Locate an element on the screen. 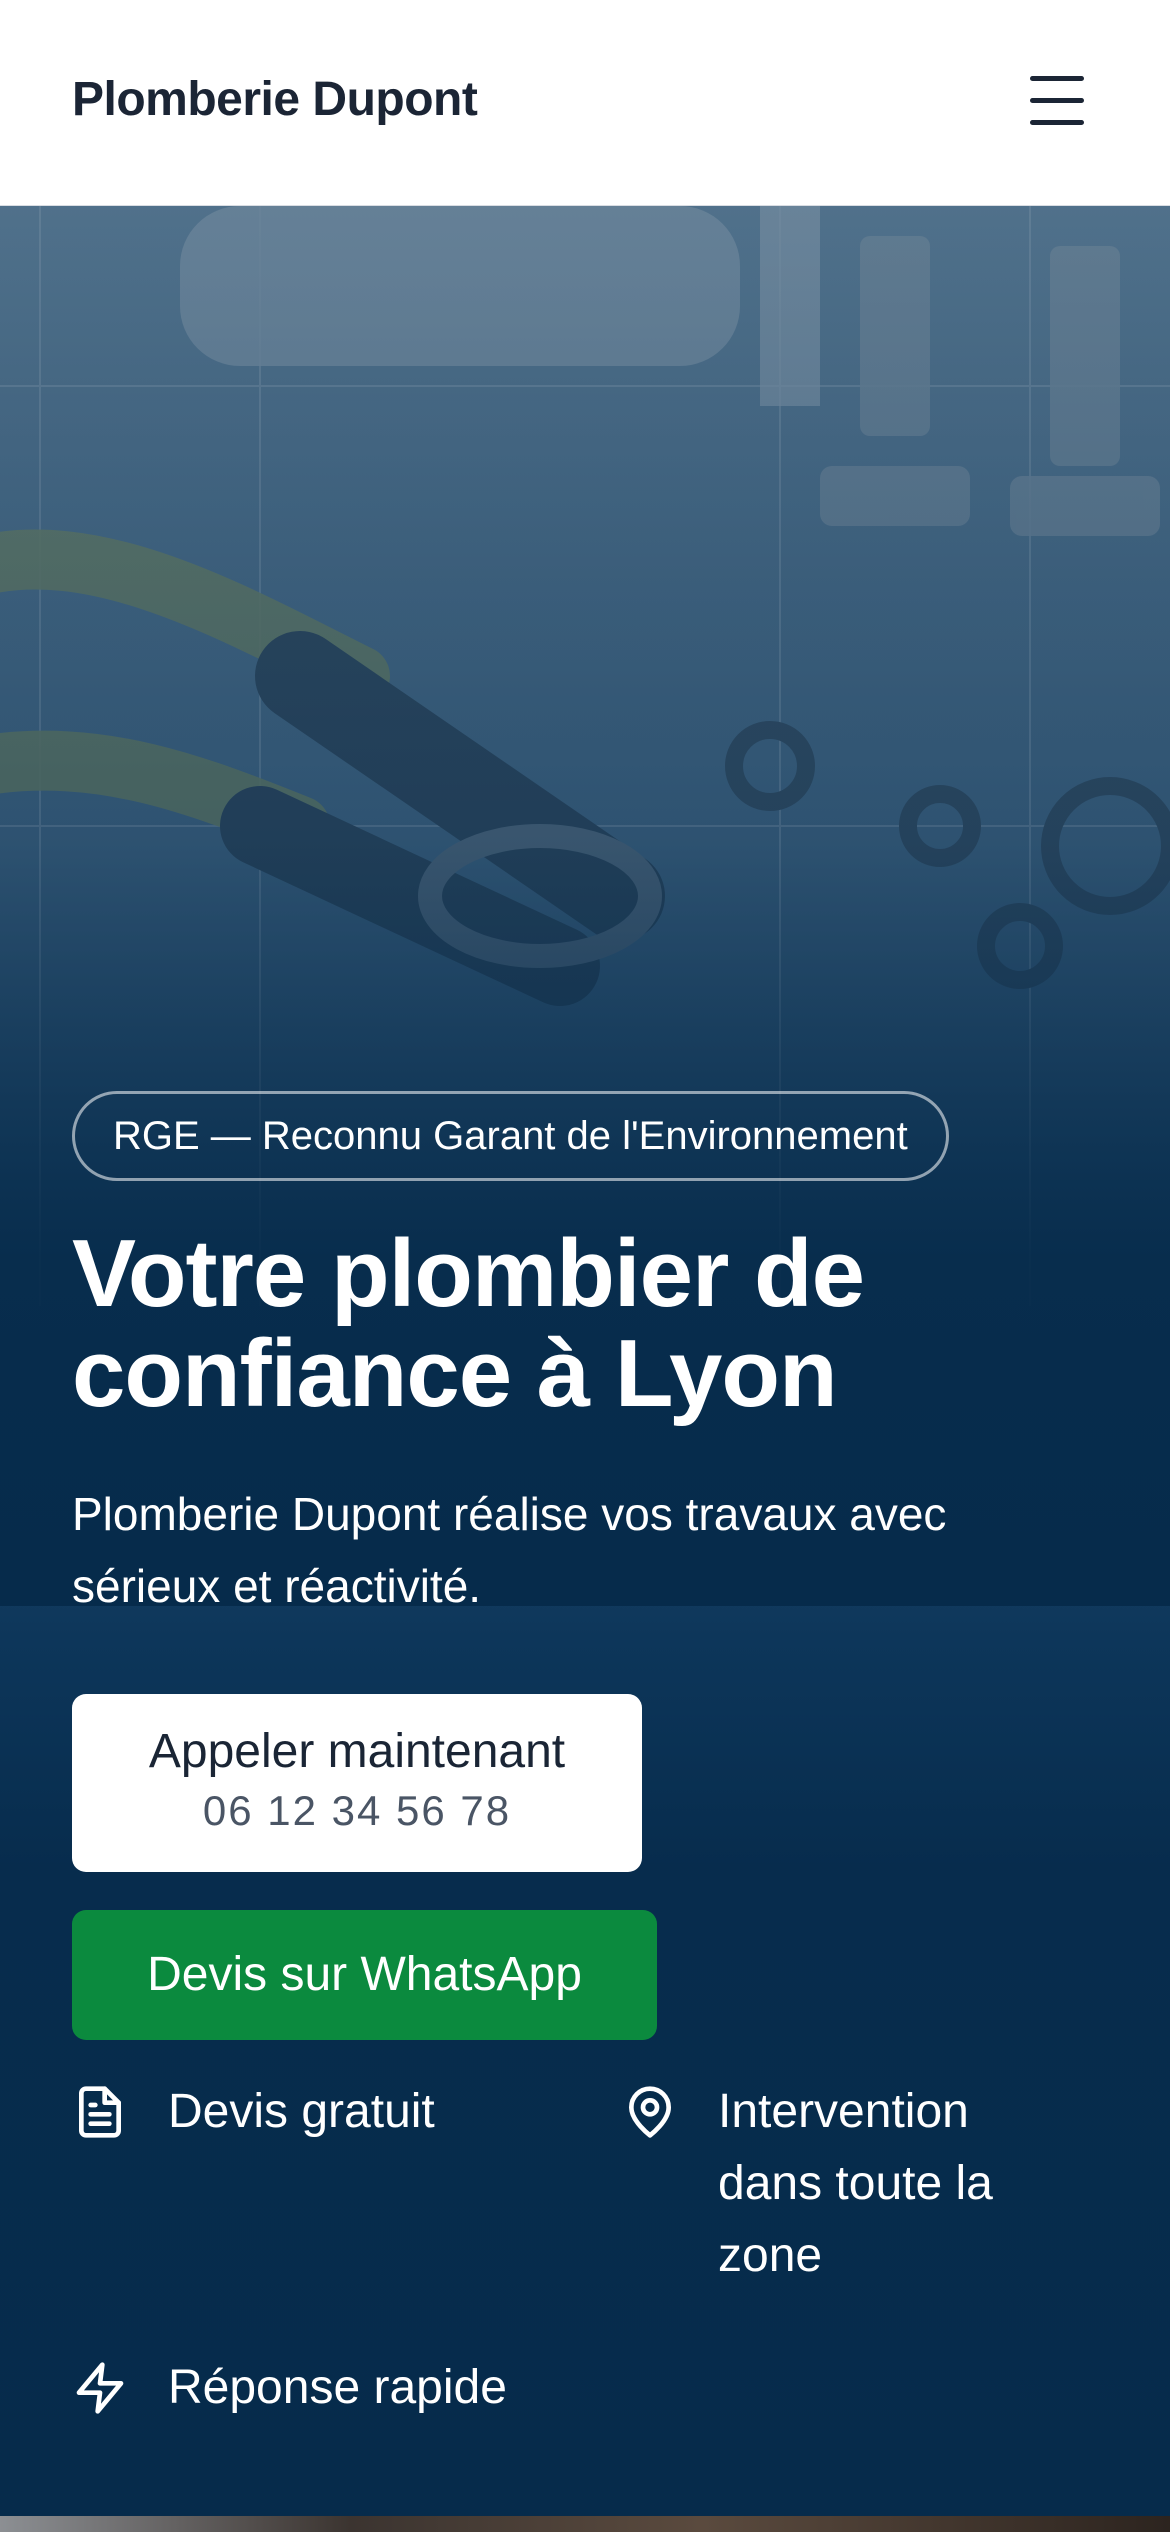 Image resolution: width=1170 pixels, height=2532 pixels. hero-title: Votre plombier de confiance à Lyon is located at coordinates (468, 1323).